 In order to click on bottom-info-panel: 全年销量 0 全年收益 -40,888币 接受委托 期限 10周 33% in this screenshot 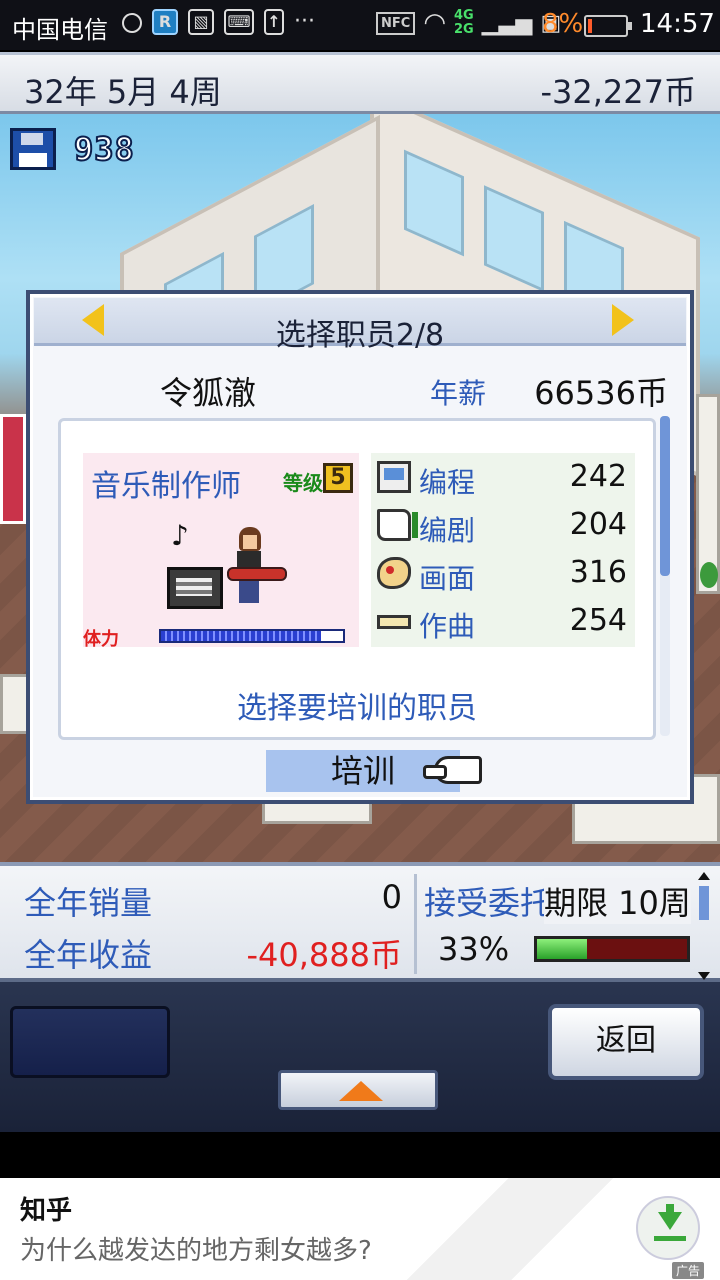, I will do `click(360, 922)`.